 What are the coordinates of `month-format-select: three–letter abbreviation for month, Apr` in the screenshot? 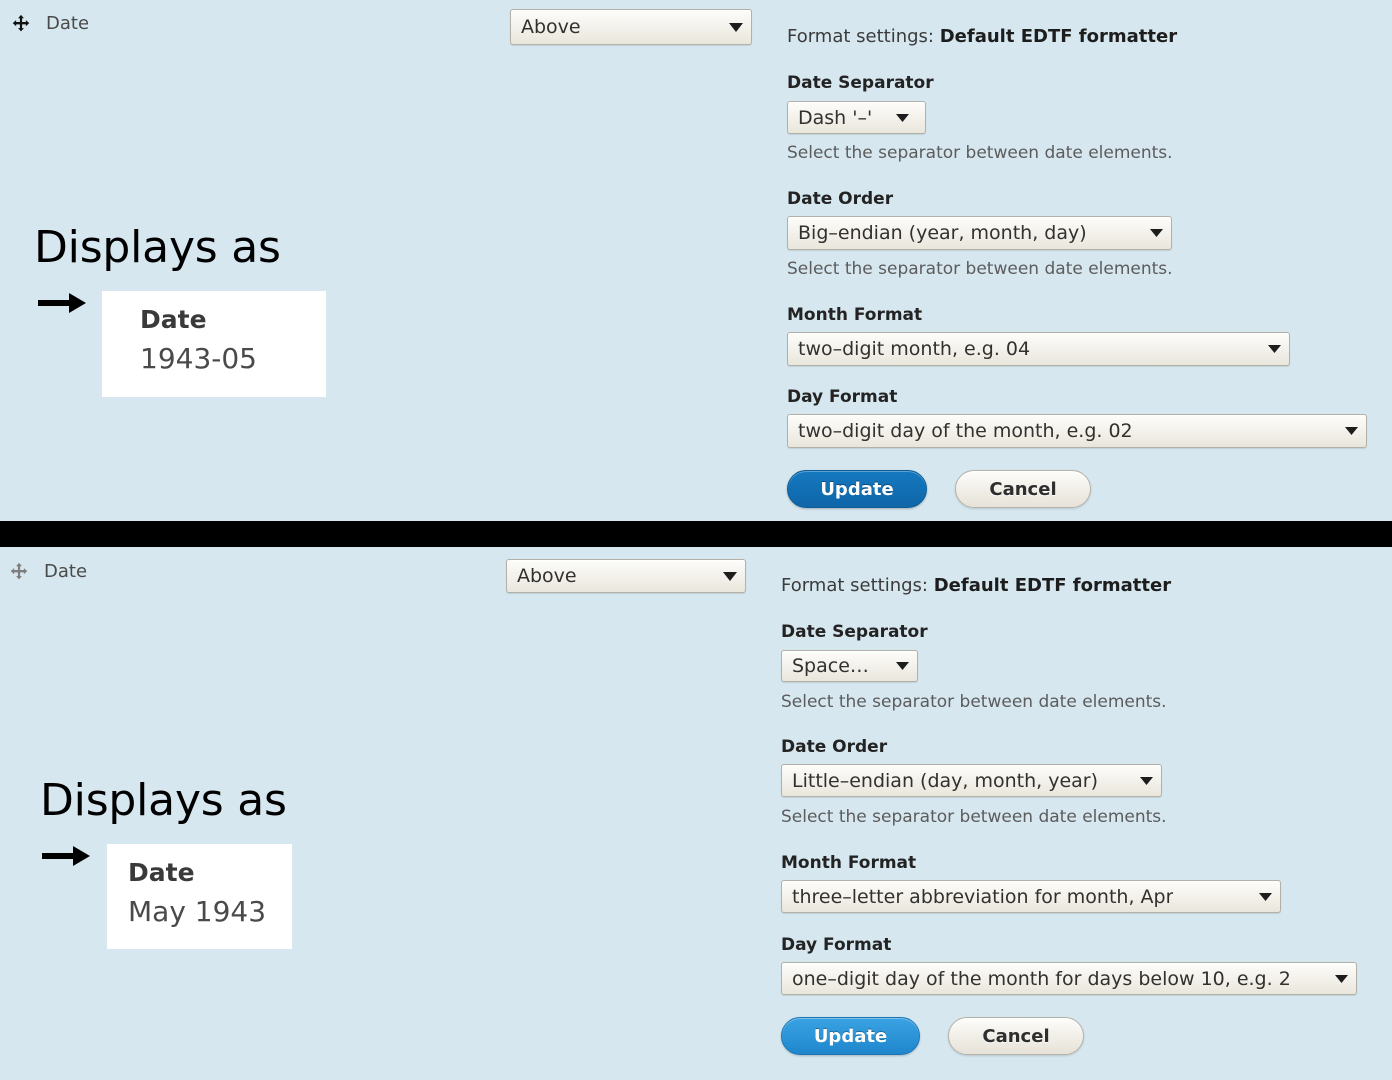 It's located at (1031, 896).